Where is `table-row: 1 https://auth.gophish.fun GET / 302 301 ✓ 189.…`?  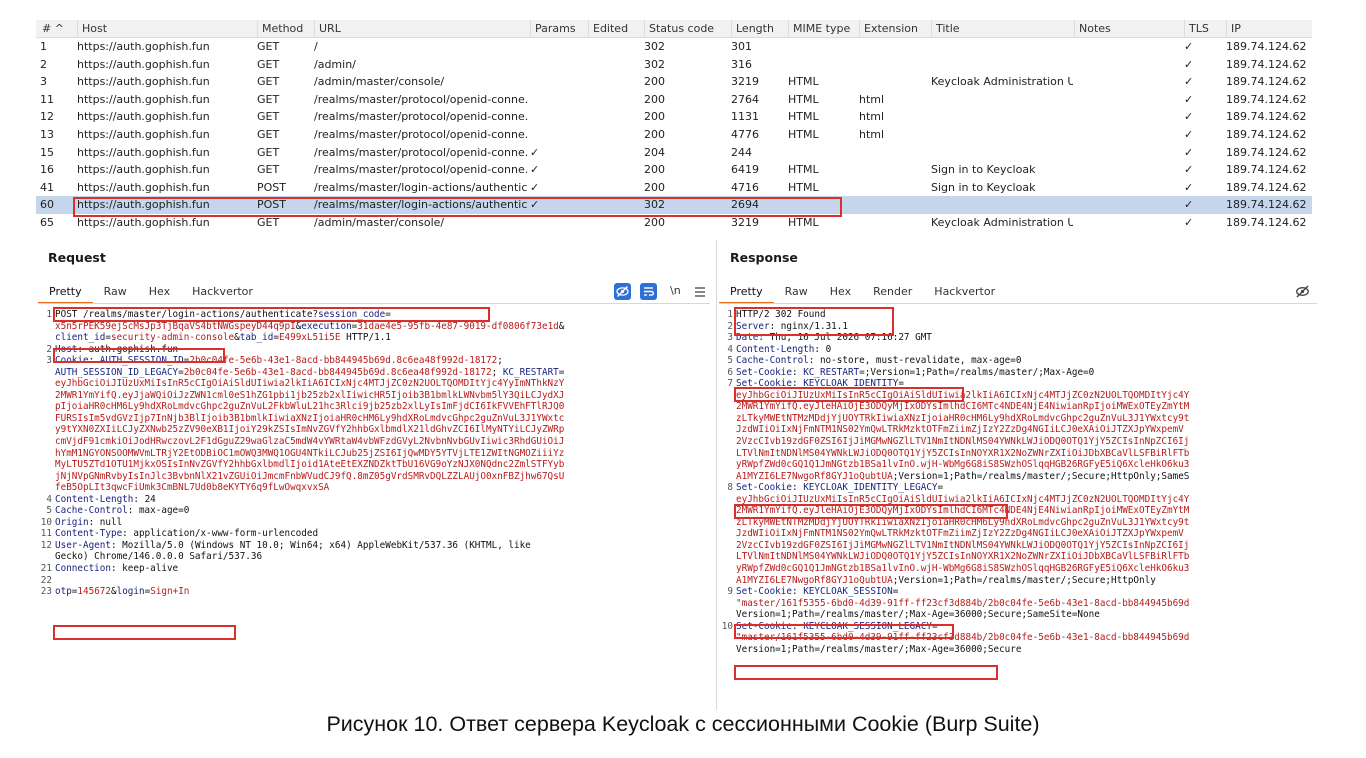
table-row: 1 https://auth.gophish.fun GET / 302 301 ✓ 189.… is located at coordinates (674, 47).